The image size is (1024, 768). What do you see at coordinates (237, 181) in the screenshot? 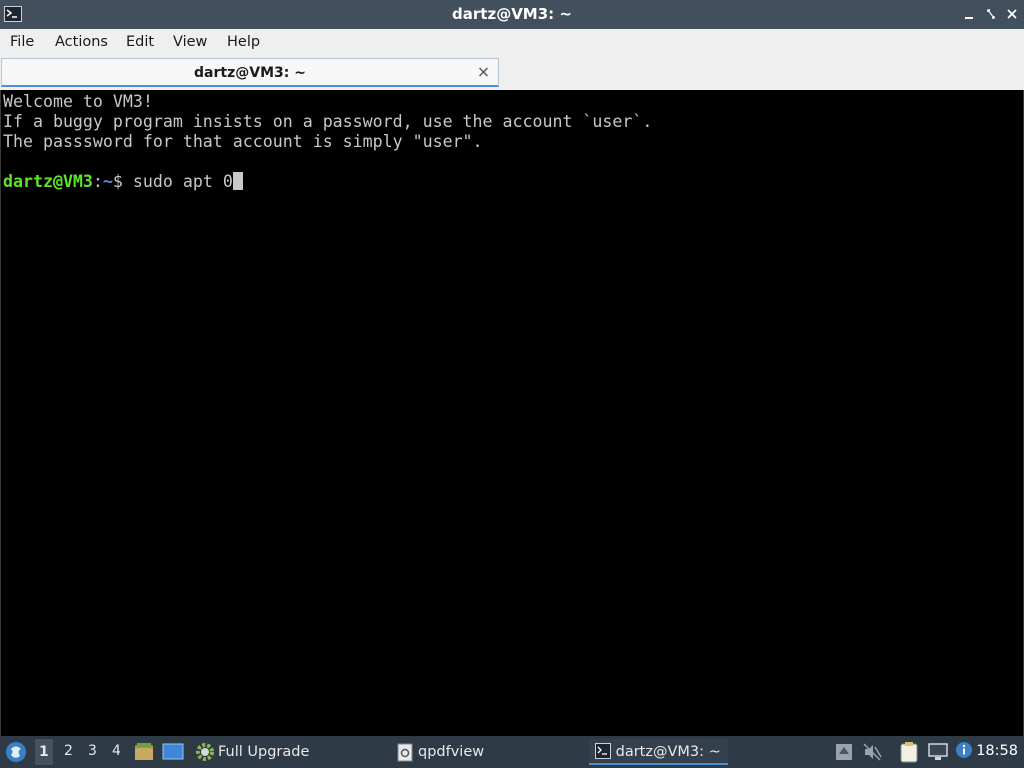
I see `text-cursor` at bounding box center [237, 181].